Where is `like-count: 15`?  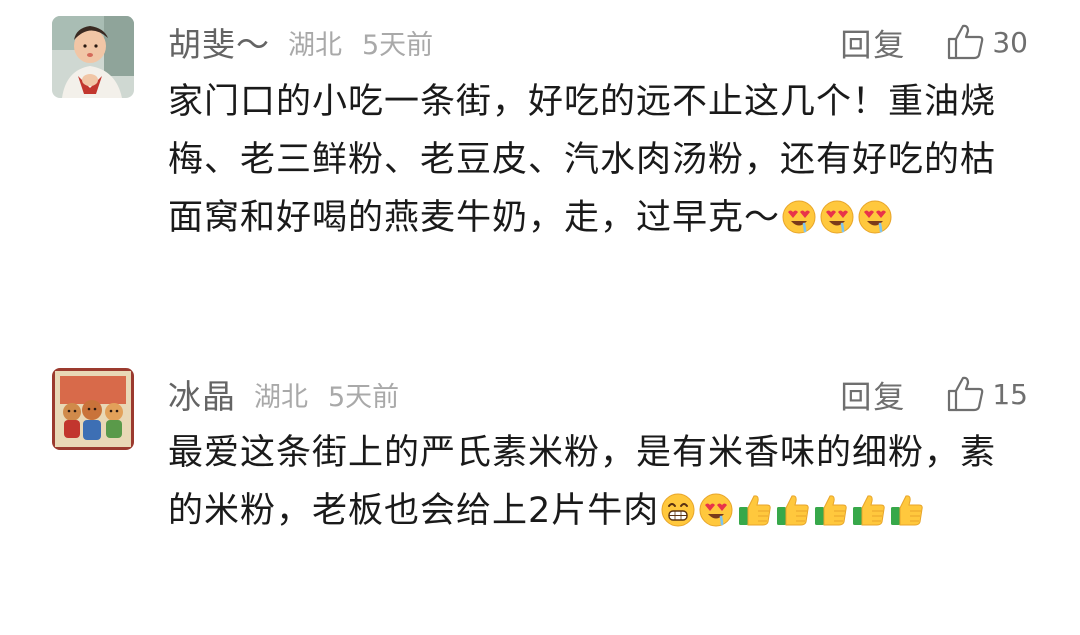 like-count: 15 is located at coordinates (1010, 394).